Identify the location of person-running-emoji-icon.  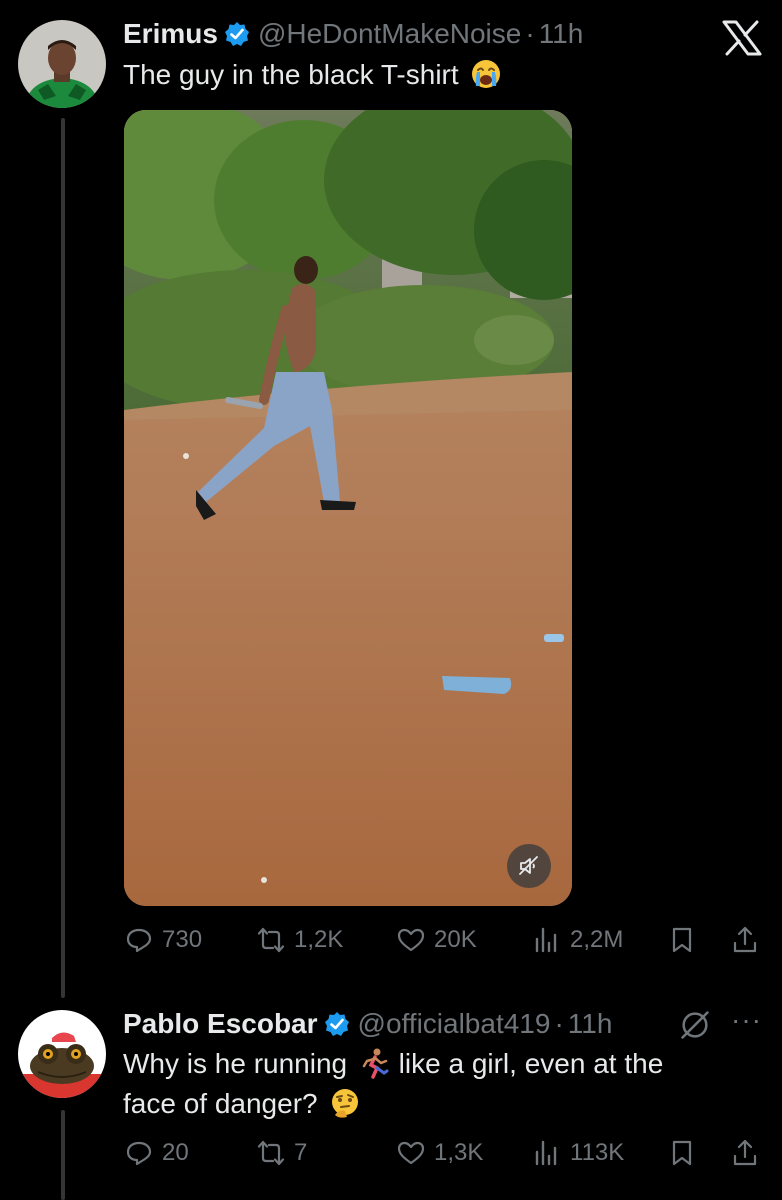
(375, 1063).